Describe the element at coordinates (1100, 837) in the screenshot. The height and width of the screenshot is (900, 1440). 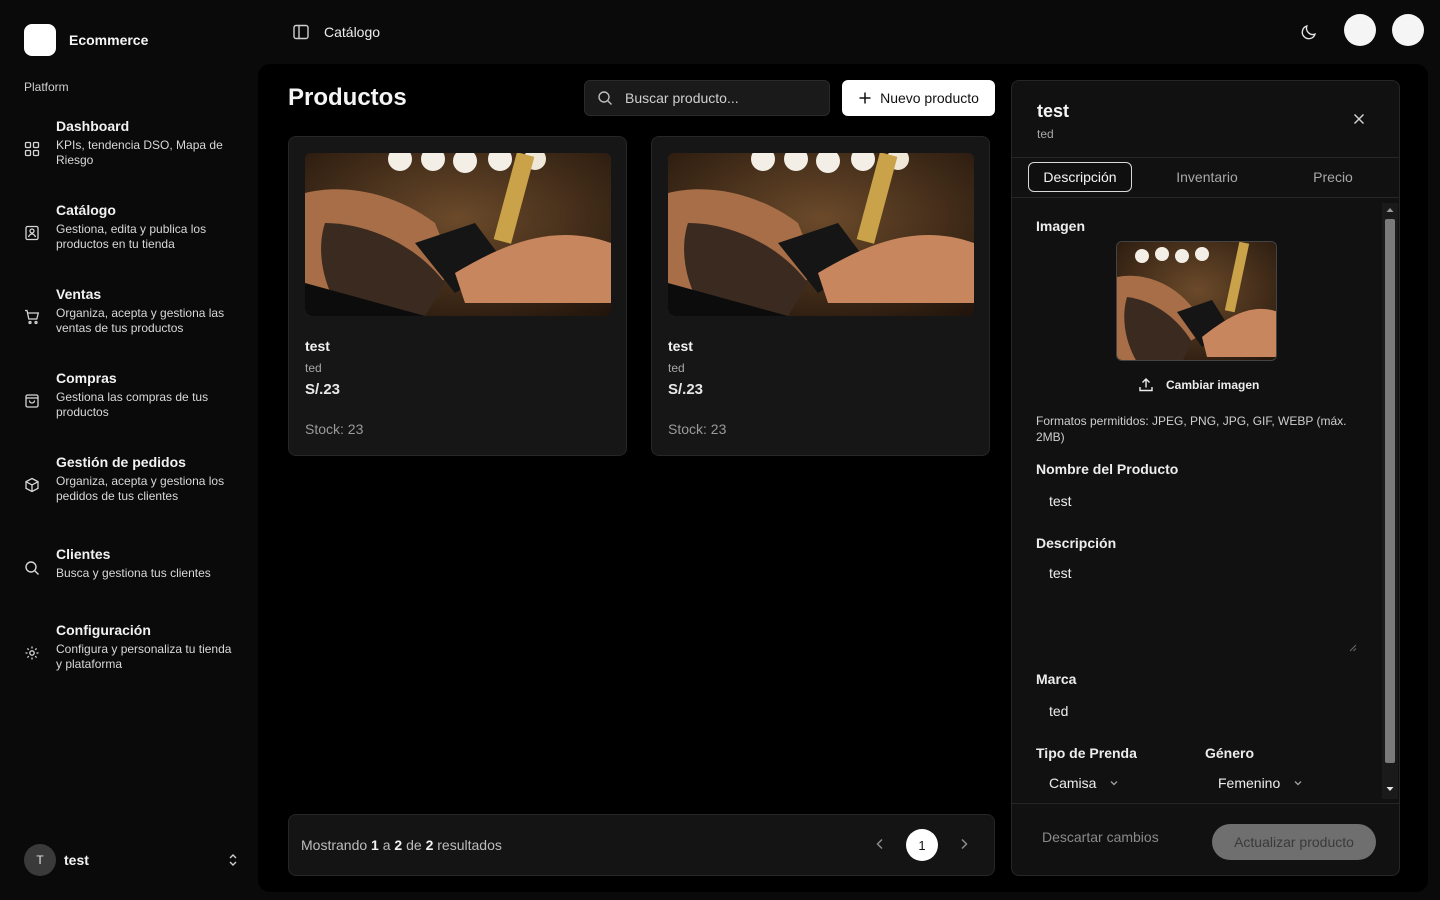
I see `discard-changes-button: Descartar cambios` at that location.